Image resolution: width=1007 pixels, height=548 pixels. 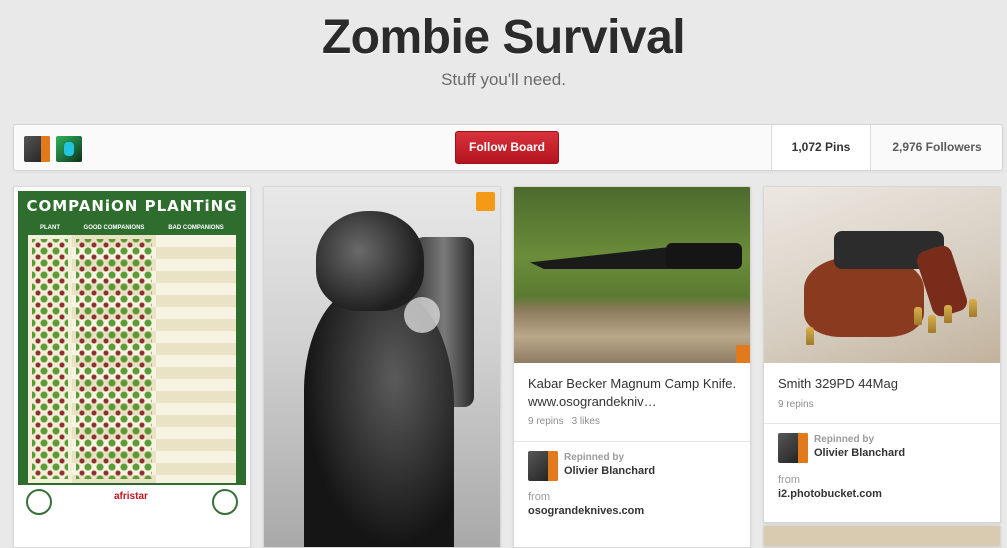 What do you see at coordinates (936, 147) in the screenshot?
I see `followers-count-tab: 2,976 Followers` at bounding box center [936, 147].